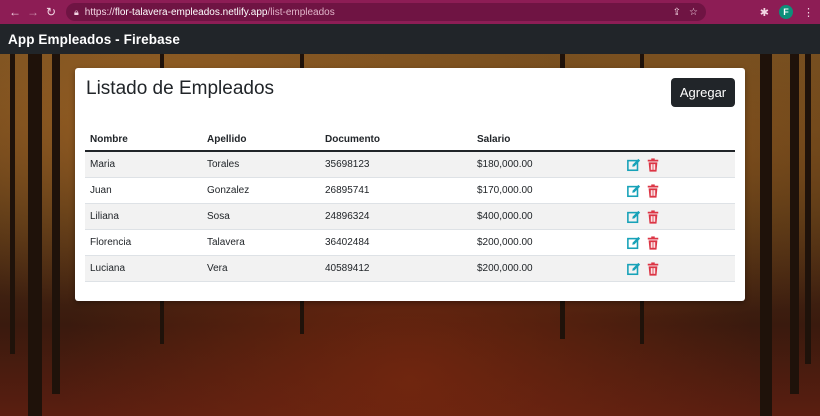 The height and width of the screenshot is (416, 820). What do you see at coordinates (693, 12) in the screenshot?
I see `star-icon: ☆` at bounding box center [693, 12].